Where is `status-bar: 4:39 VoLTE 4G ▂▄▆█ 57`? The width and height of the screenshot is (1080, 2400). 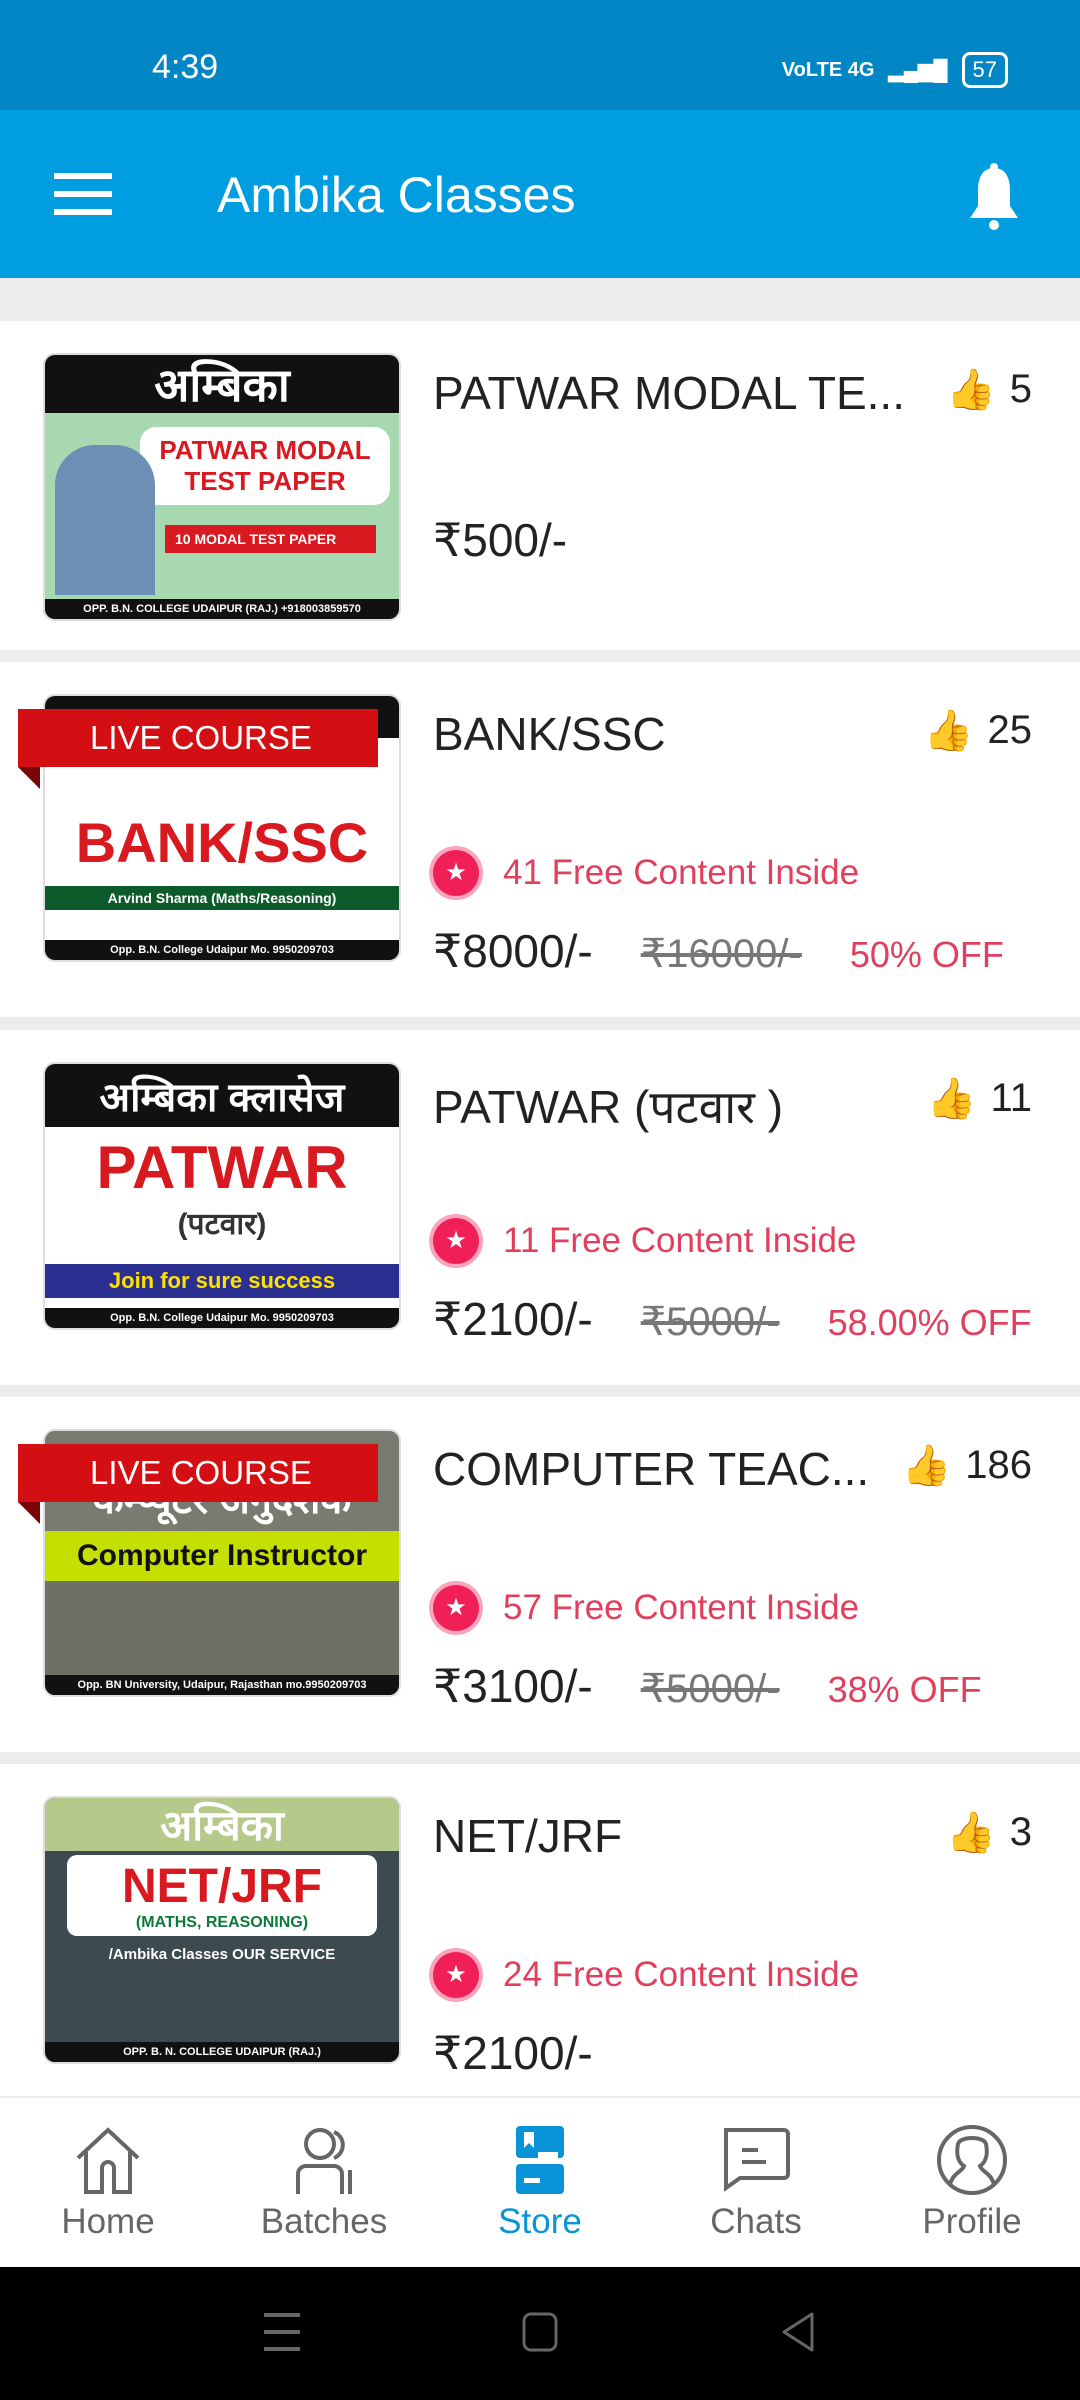 status-bar: 4:39 VoLTE 4G ▂▄▆█ 57 is located at coordinates (540, 55).